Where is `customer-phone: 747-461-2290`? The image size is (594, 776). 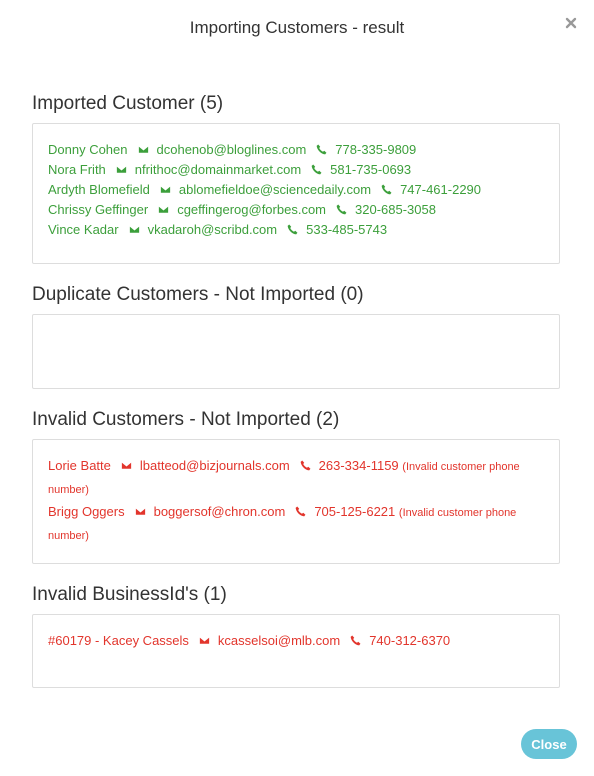
customer-phone: 747-461-2290 is located at coordinates (441, 189).